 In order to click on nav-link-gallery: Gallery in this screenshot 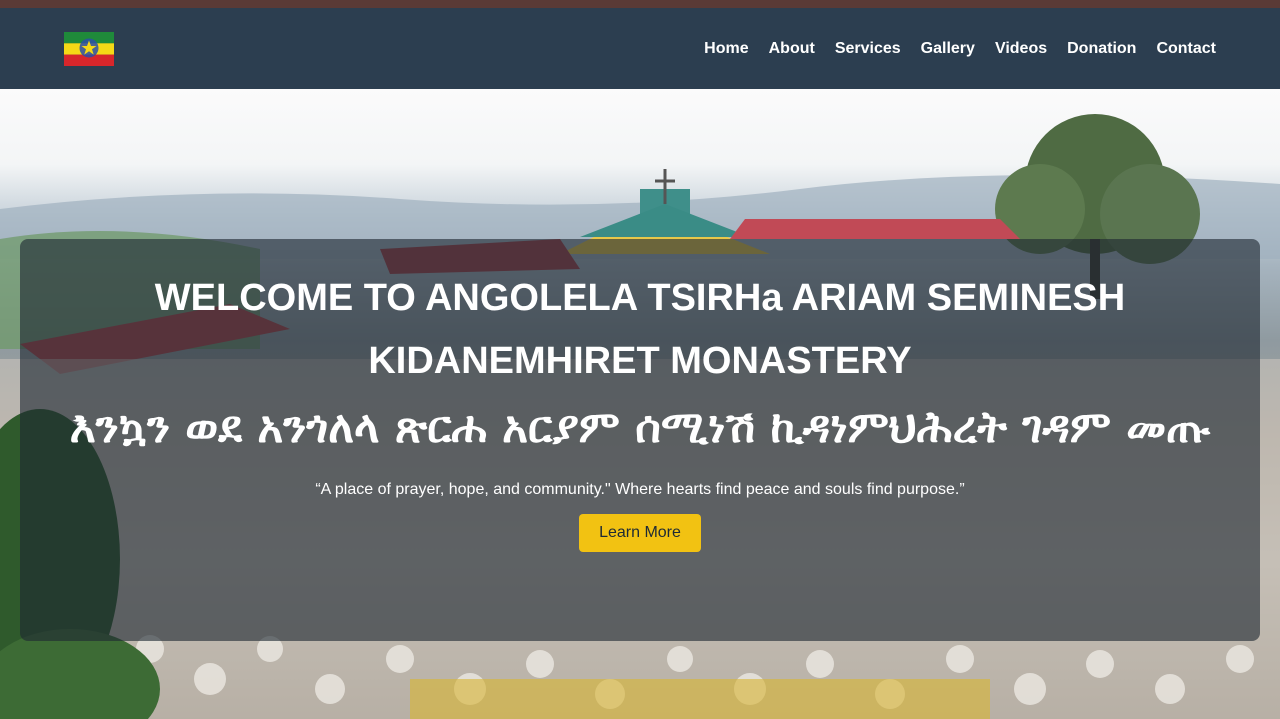, I will do `click(948, 48)`.